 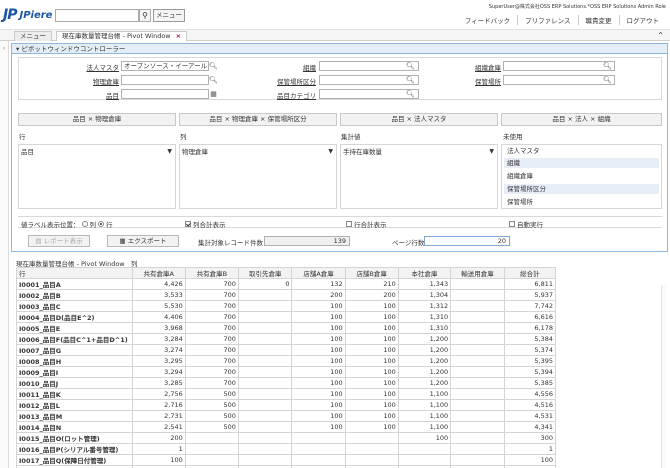 I want to click on legal-entity-field: オープンソース・イーアール, so click(x=165, y=66).